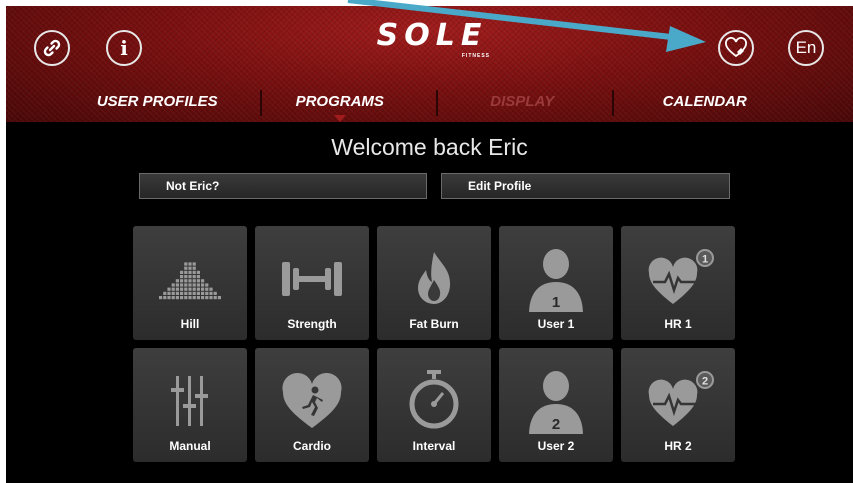  I want to click on program-tile-hill: Hill, so click(190, 283).